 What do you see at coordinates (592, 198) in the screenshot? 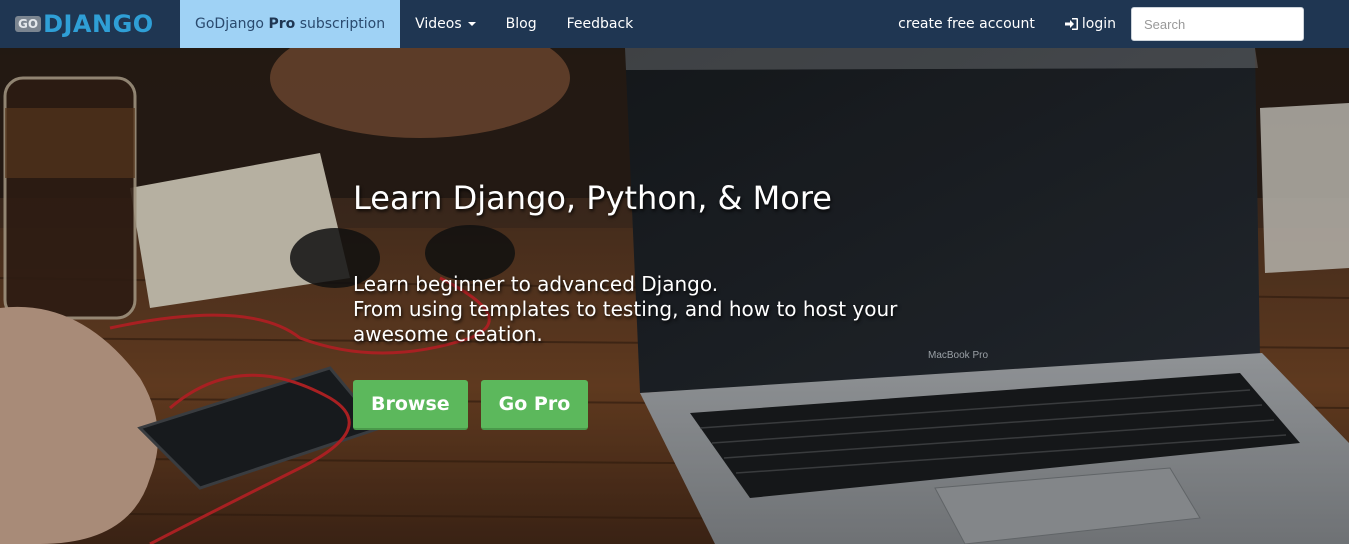
I see `hero-title: Learn Django, Python, & More` at bounding box center [592, 198].